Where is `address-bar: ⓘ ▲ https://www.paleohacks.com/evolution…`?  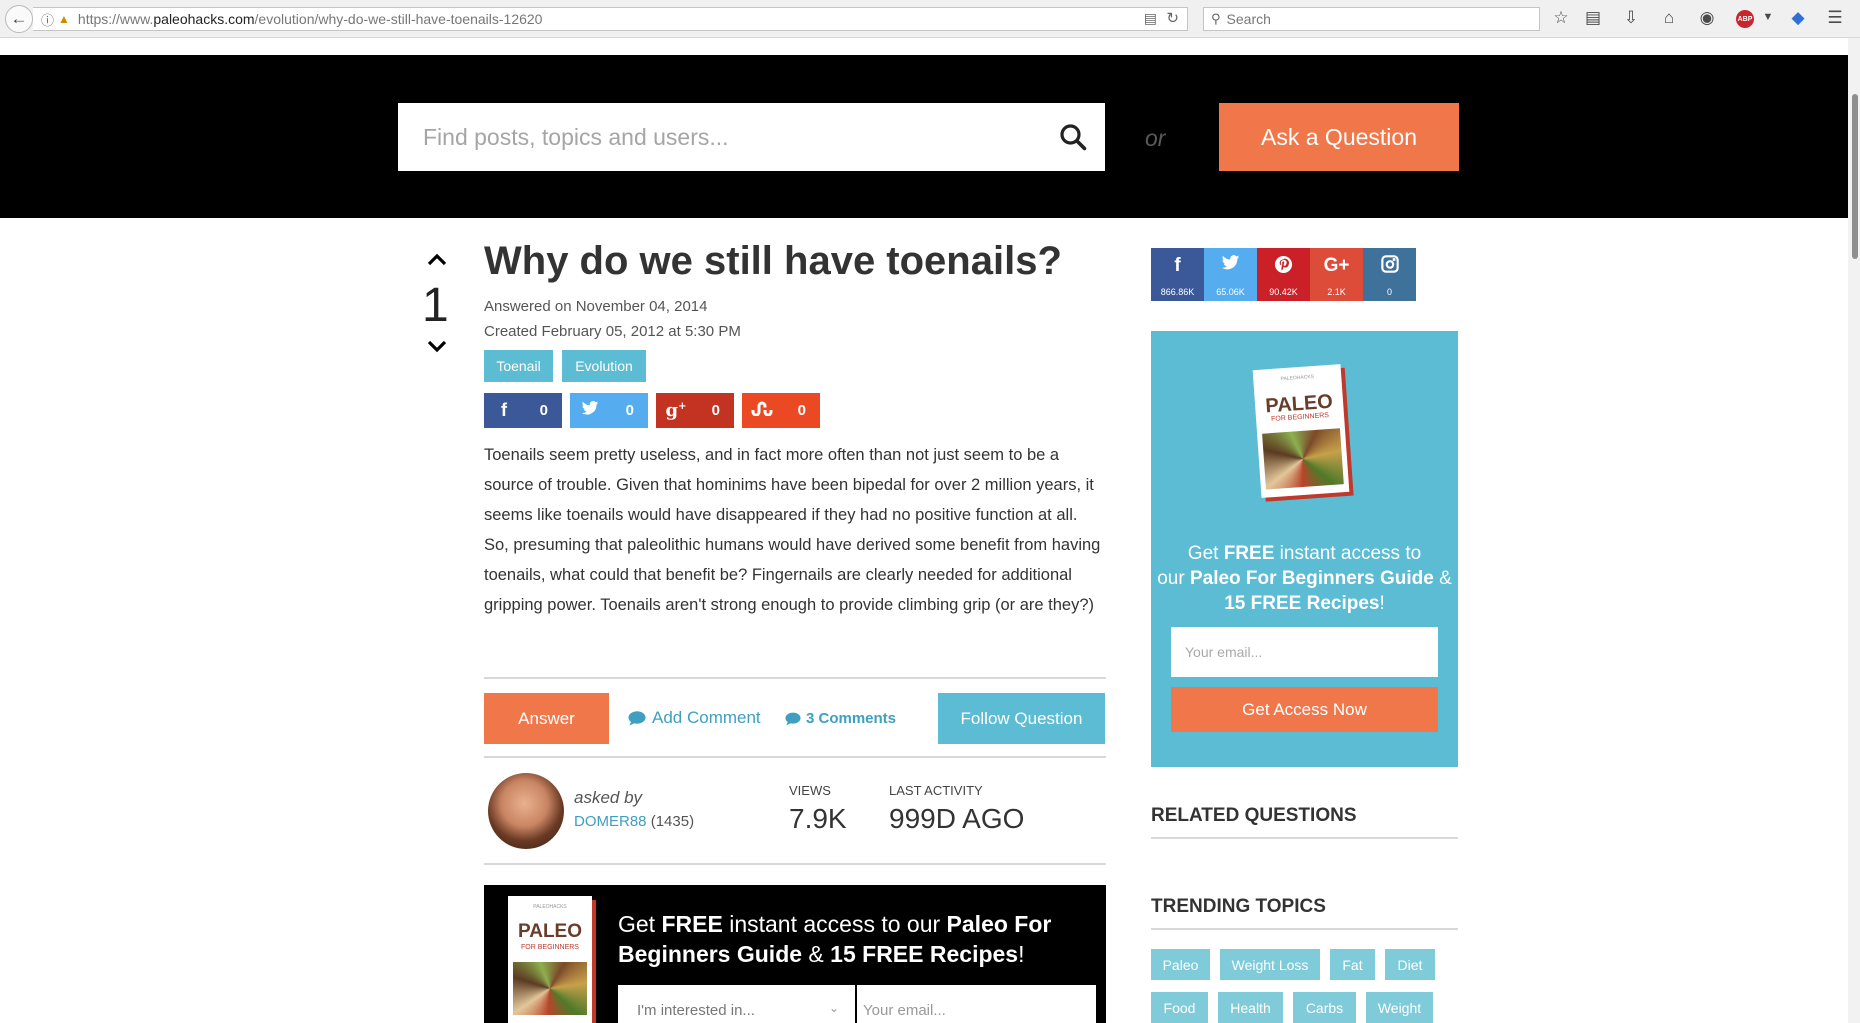 address-bar: ⓘ ▲ https://www.paleohacks.com/evolution… is located at coordinates (610, 19).